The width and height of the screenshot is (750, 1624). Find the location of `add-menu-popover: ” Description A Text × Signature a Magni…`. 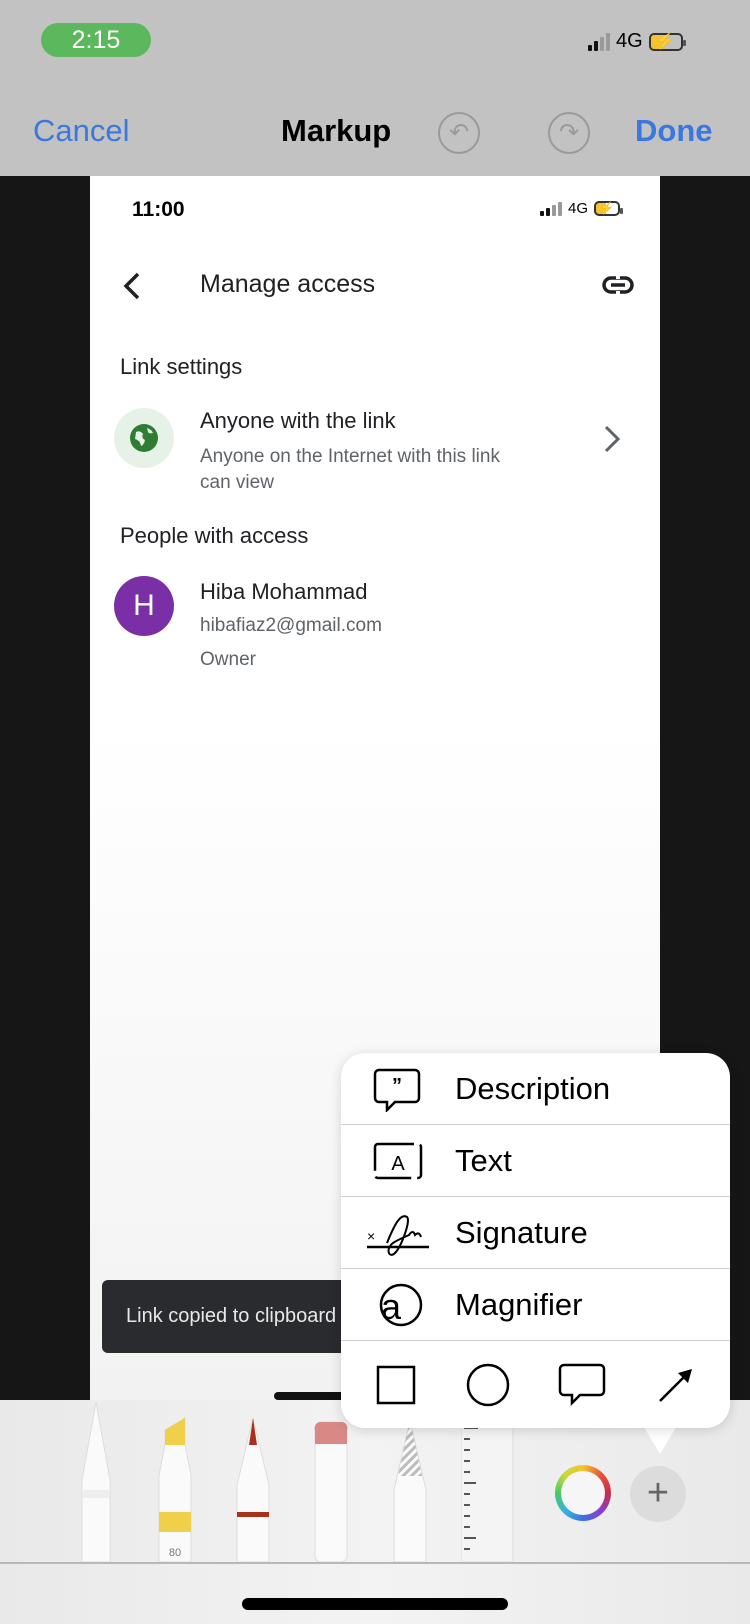

add-menu-popover: ” Description A Text × Signature a Magni… is located at coordinates (535, 1240).